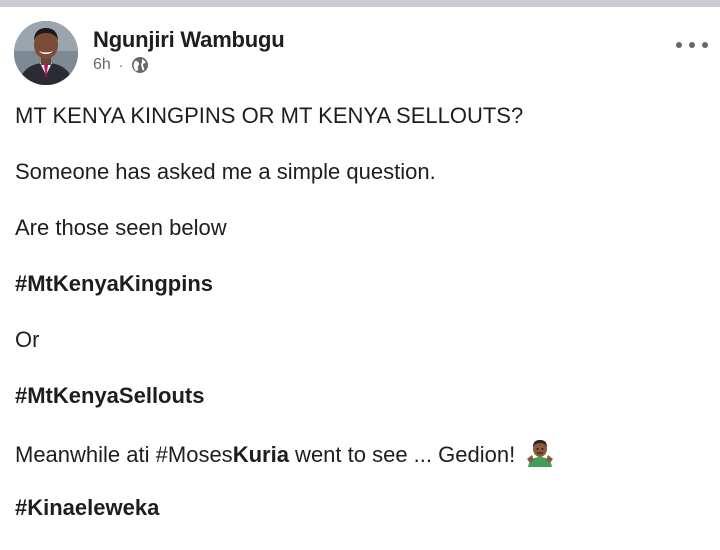  Describe the element at coordinates (225, 171) in the screenshot. I see `post-question-line: Someone has asked me a simple question.` at that location.